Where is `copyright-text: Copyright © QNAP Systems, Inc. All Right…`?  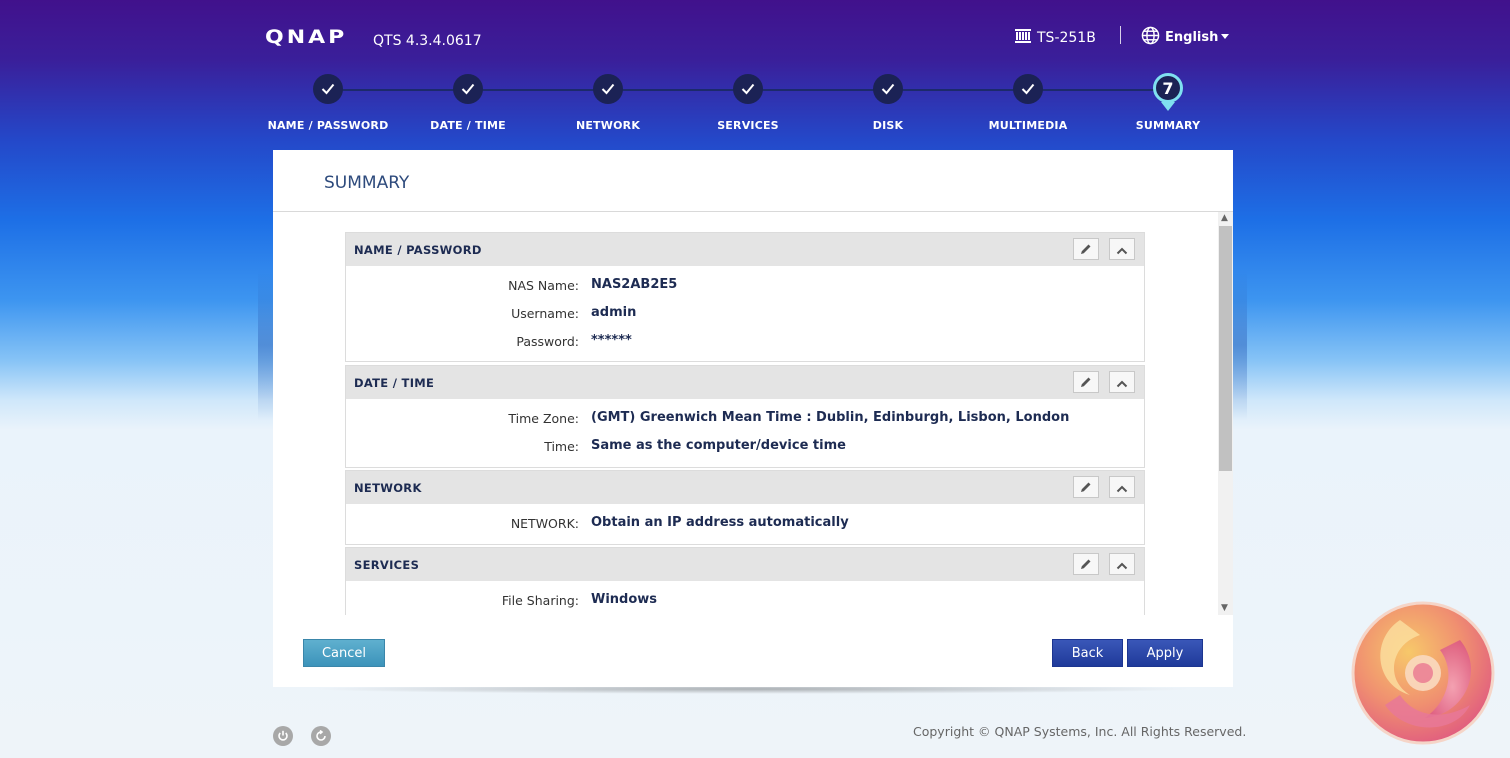
copyright-text: Copyright © QNAP Systems, Inc. All Right… is located at coordinates (1080, 731).